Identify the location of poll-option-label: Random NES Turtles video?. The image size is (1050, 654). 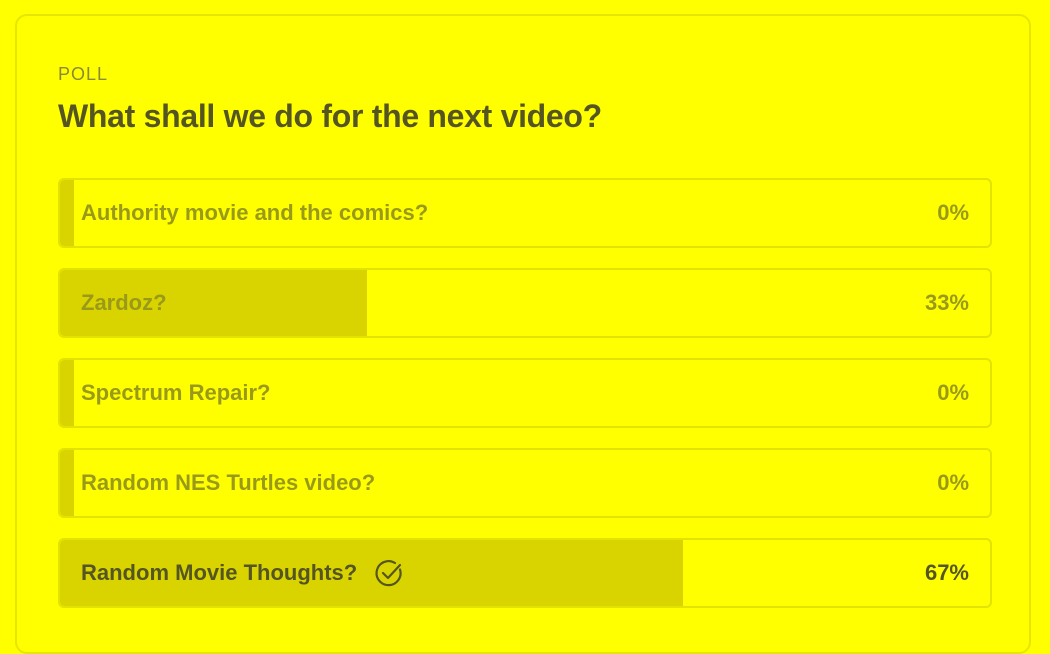
(228, 483).